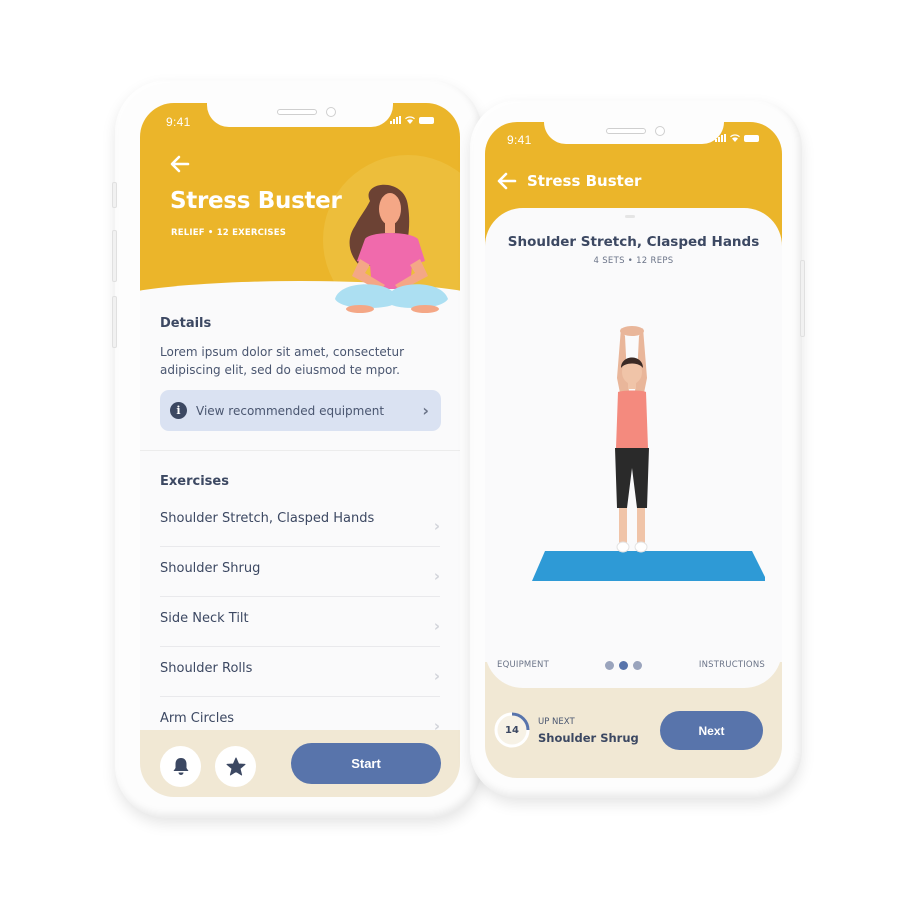  What do you see at coordinates (391, 248) in the screenshot?
I see `meditation-illustration` at bounding box center [391, 248].